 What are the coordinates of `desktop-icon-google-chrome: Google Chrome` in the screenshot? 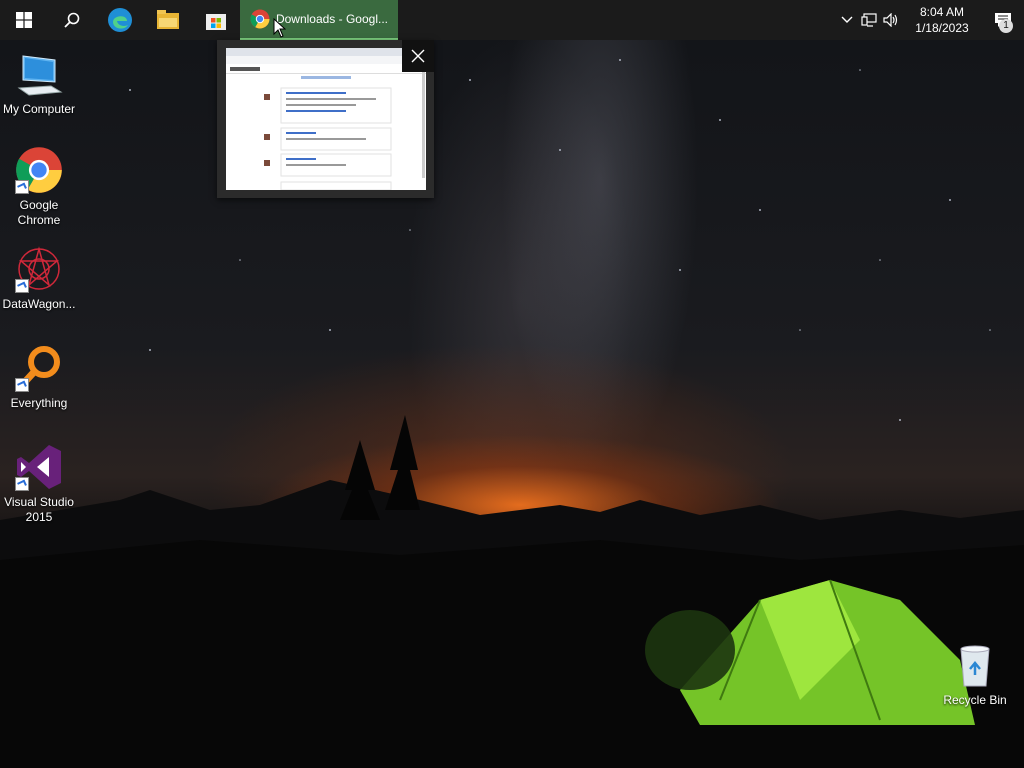 It's located at (39, 187).